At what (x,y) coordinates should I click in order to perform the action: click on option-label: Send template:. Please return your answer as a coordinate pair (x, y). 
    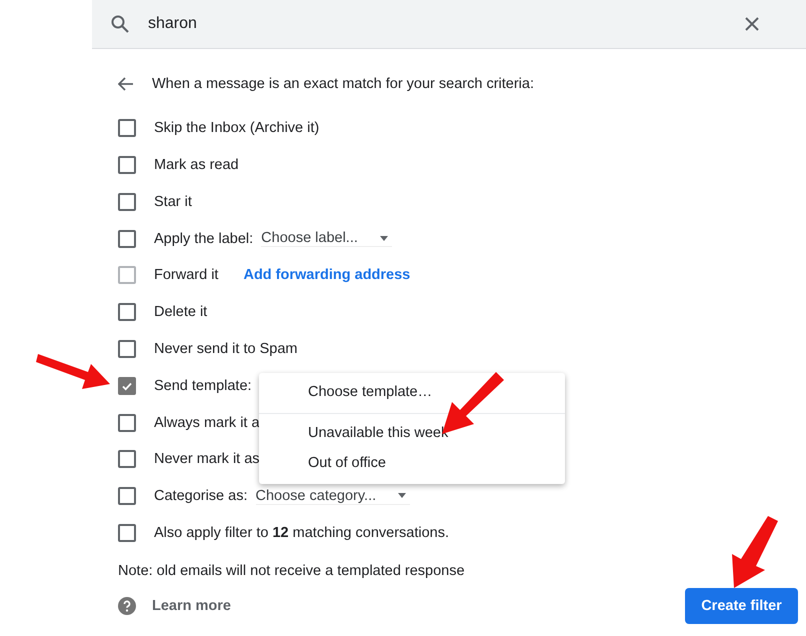
    Looking at the image, I should click on (203, 386).